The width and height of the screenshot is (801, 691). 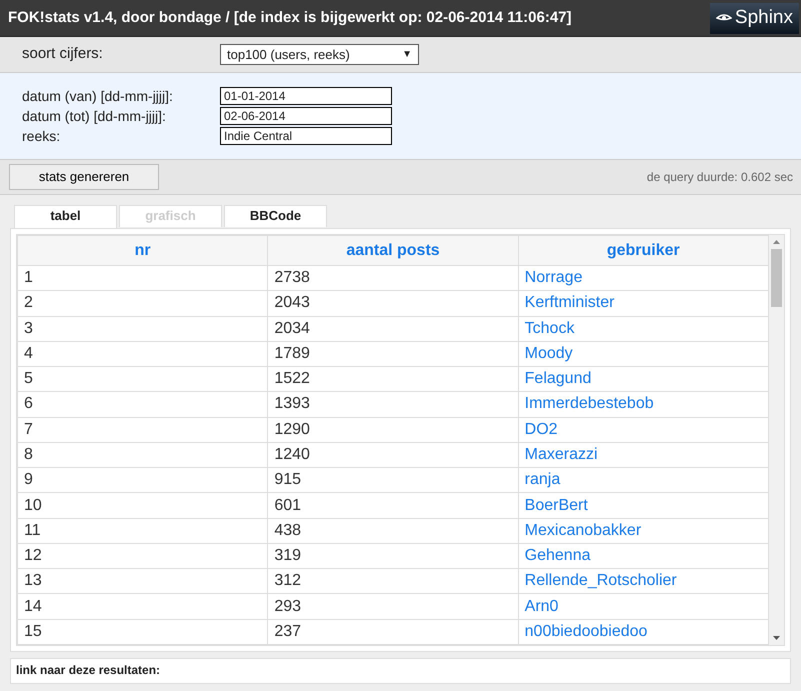 I want to click on table-cell: 1522, so click(x=393, y=379).